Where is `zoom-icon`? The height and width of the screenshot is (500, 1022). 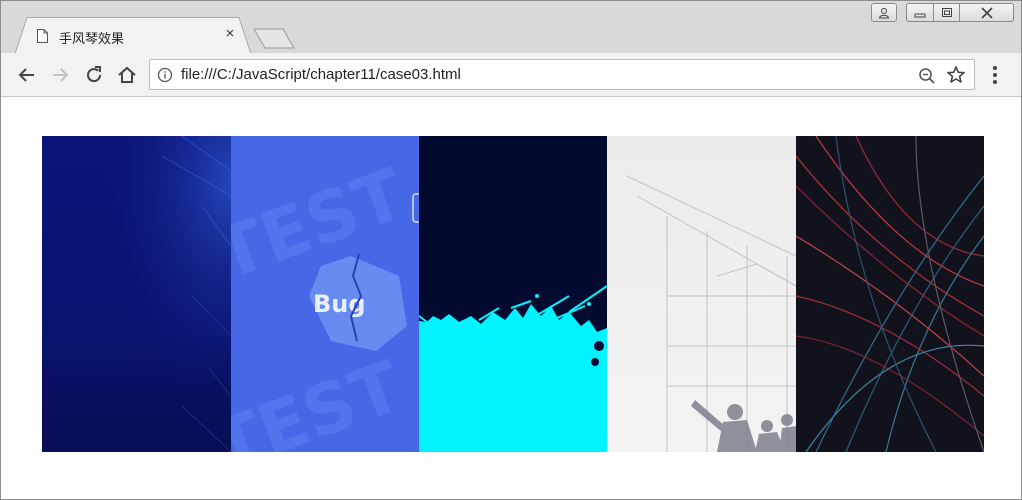 zoom-icon is located at coordinates (927, 76).